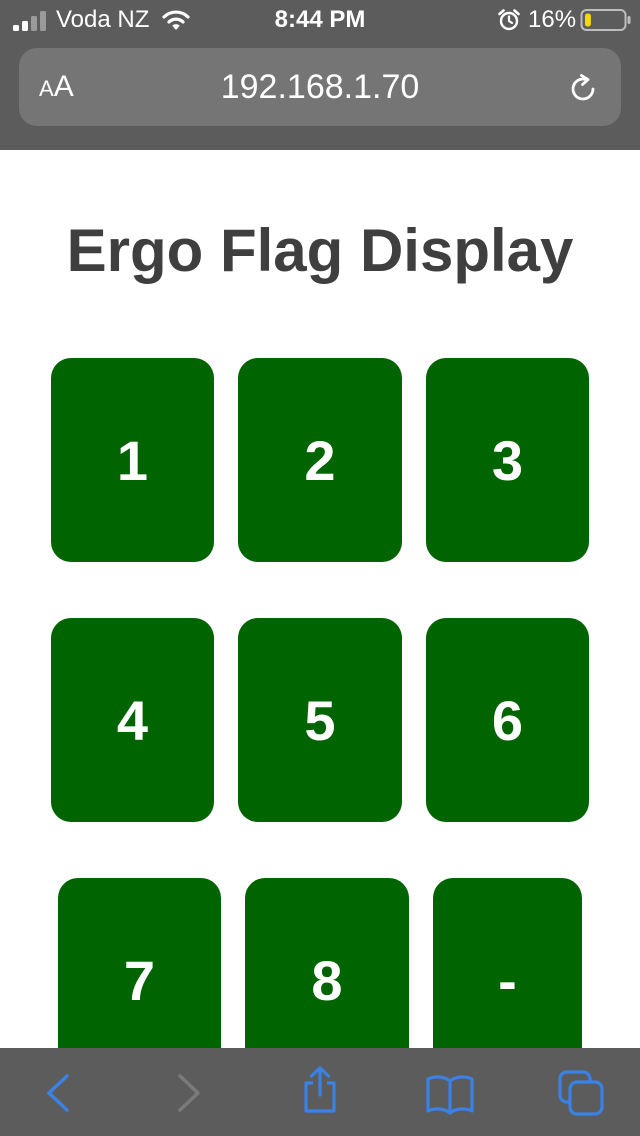 The height and width of the screenshot is (1136, 640). Describe the element at coordinates (320, 460) in the screenshot. I see `flag-button-2: 2` at that location.